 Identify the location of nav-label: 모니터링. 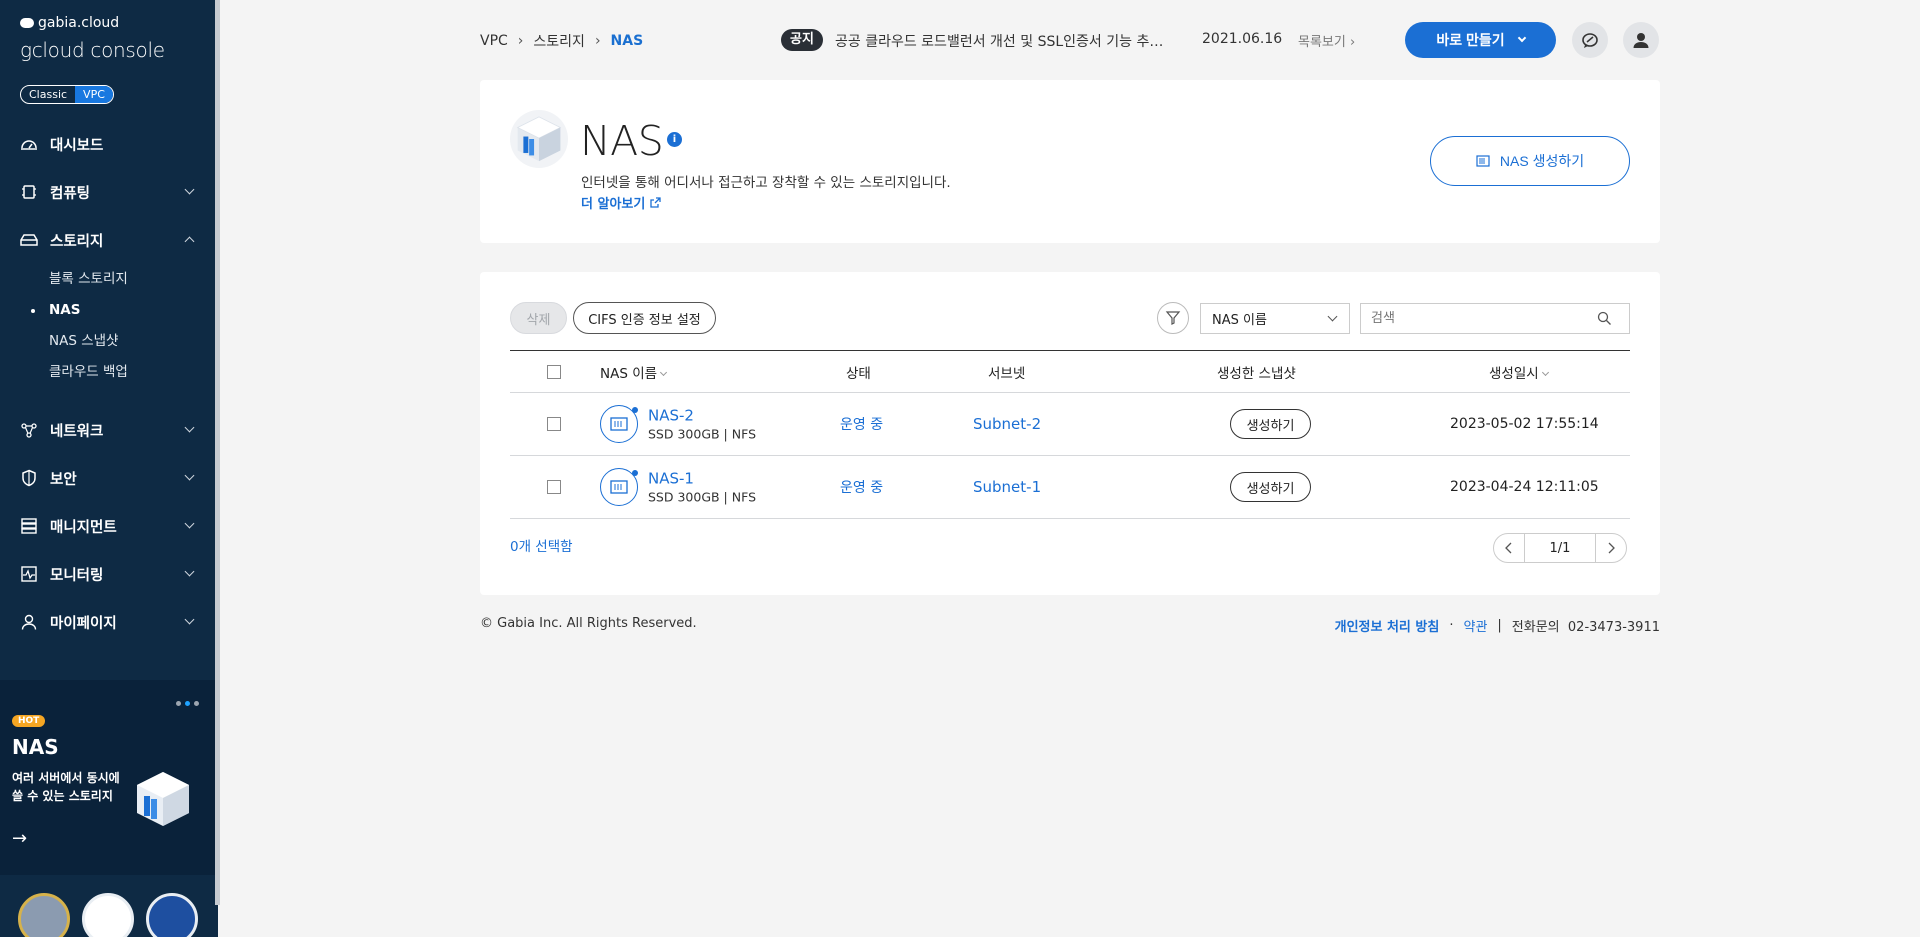
(77, 575).